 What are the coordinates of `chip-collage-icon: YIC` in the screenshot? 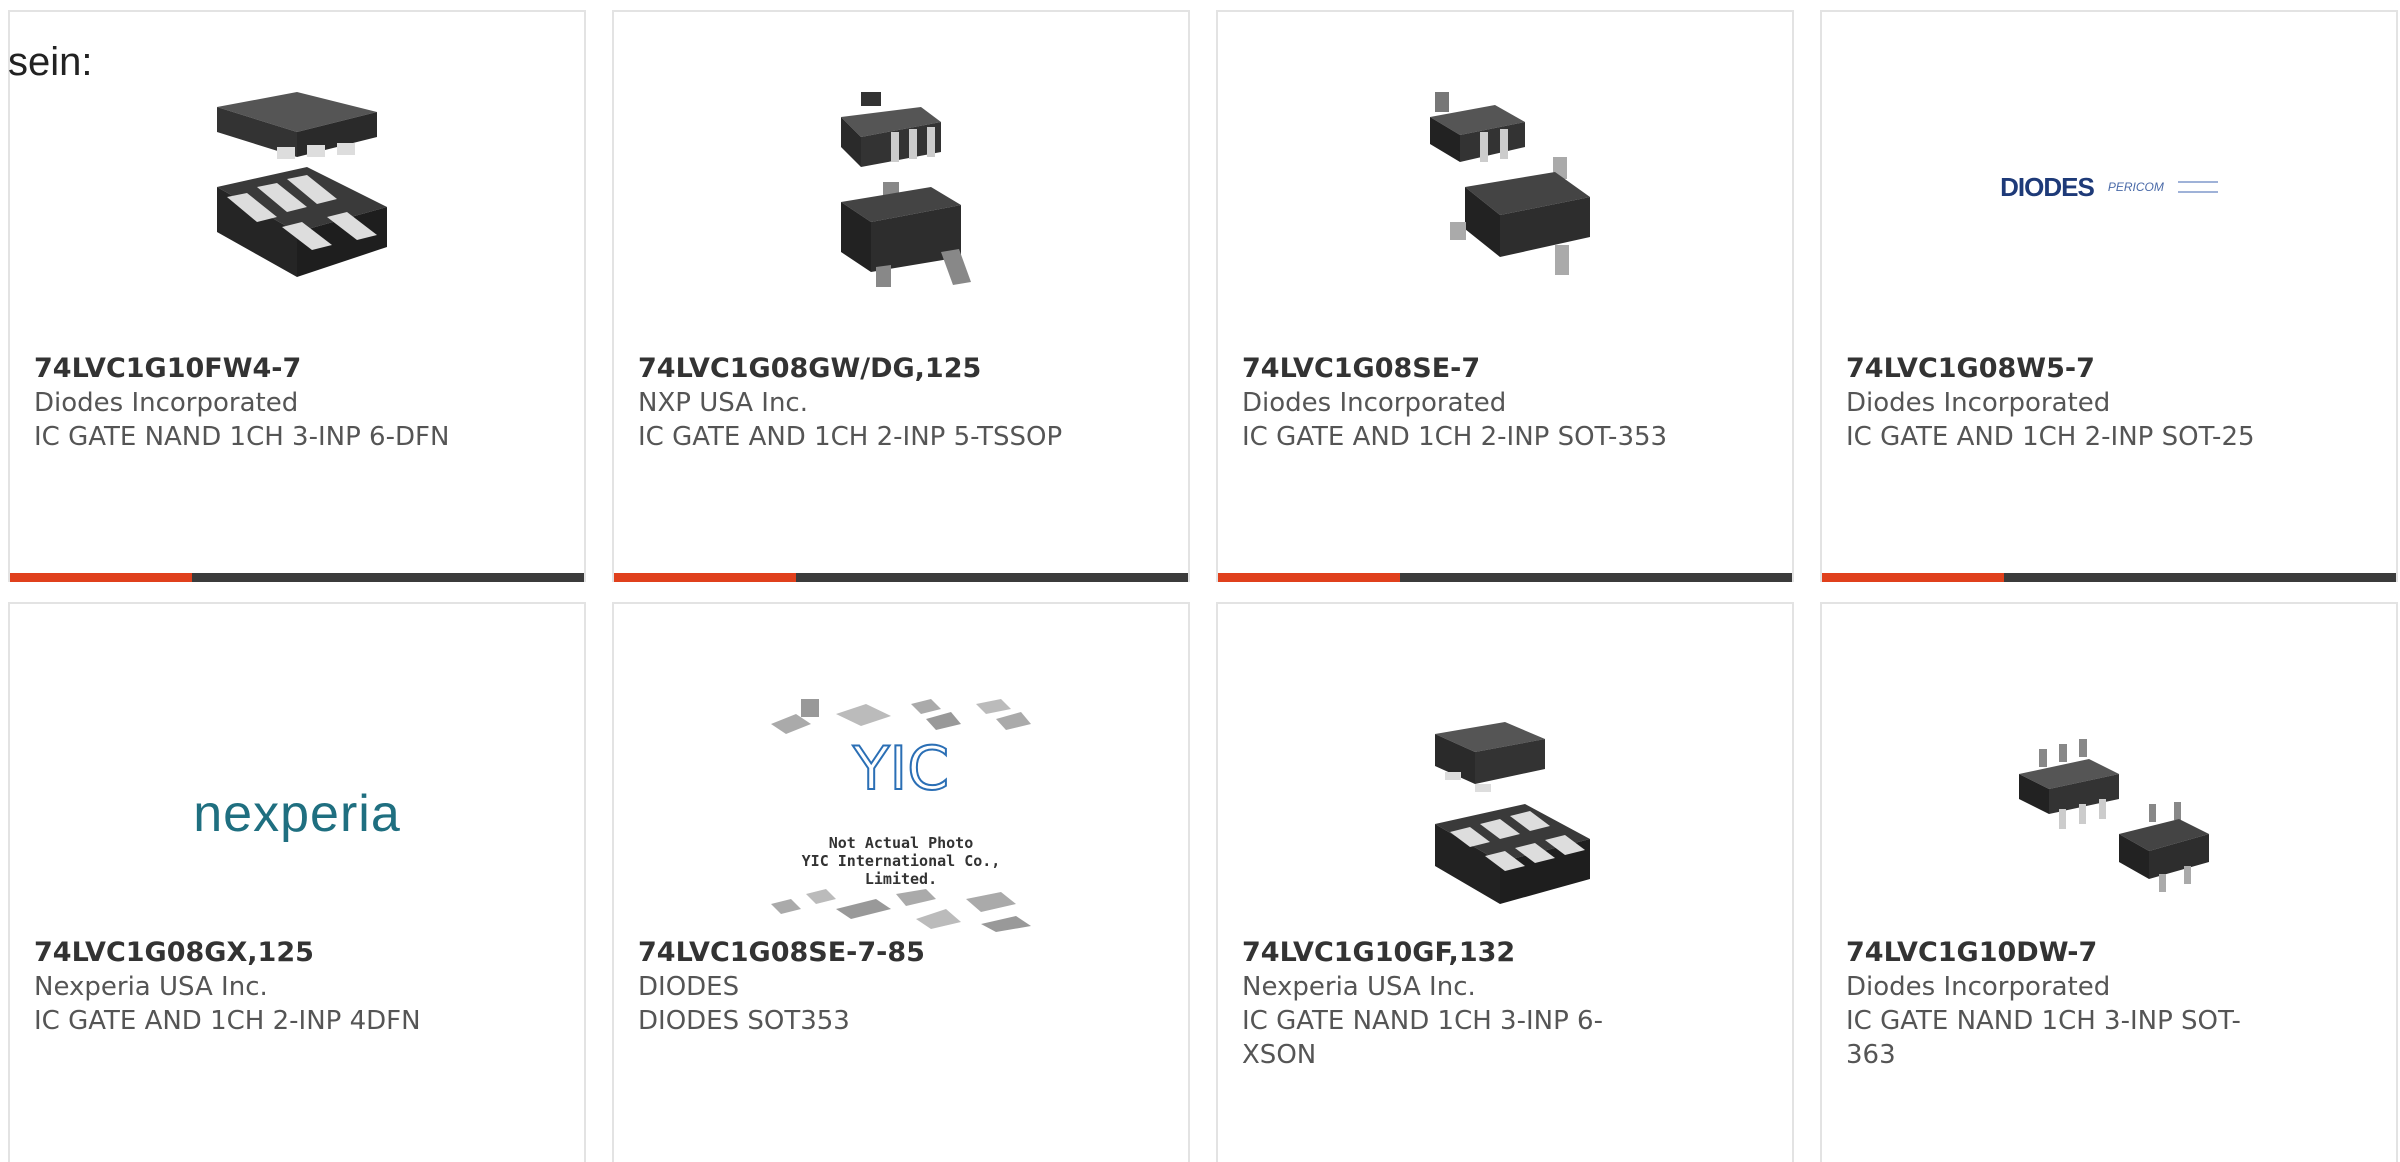 It's located at (901, 815).